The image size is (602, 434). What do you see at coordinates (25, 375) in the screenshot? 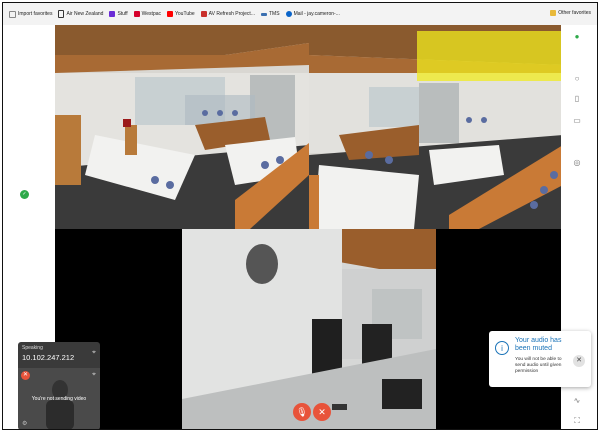
I see `mic-muted-icon: ✕` at bounding box center [25, 375].